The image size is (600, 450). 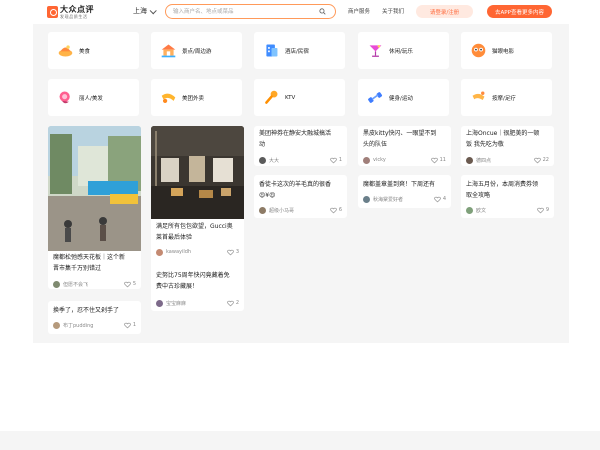 What do you see at coordinates (153, 10) in the screenshot?
I see `chevron-down-icon` at bounding box center [153, 10].